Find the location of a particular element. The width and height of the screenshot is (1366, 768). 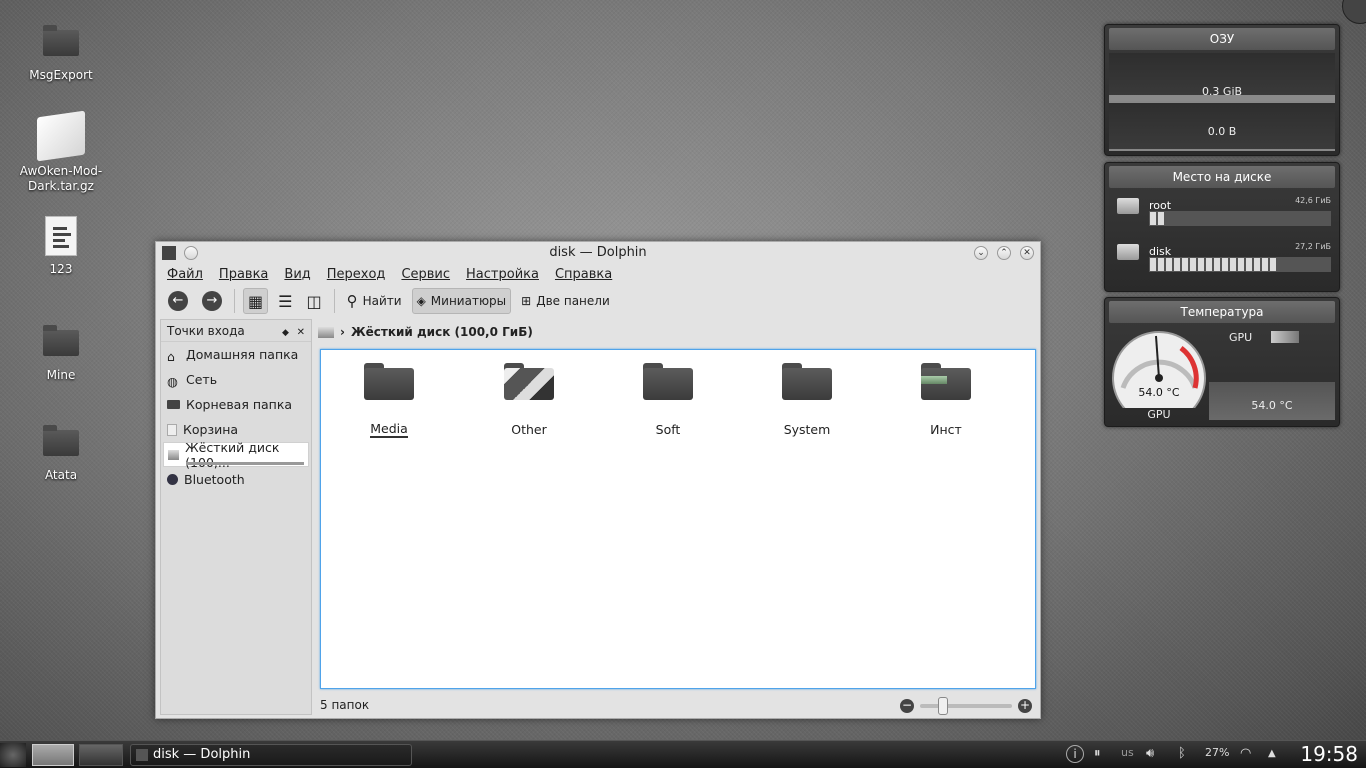

folder-item-other: Other is located at coordinates (529, 398).